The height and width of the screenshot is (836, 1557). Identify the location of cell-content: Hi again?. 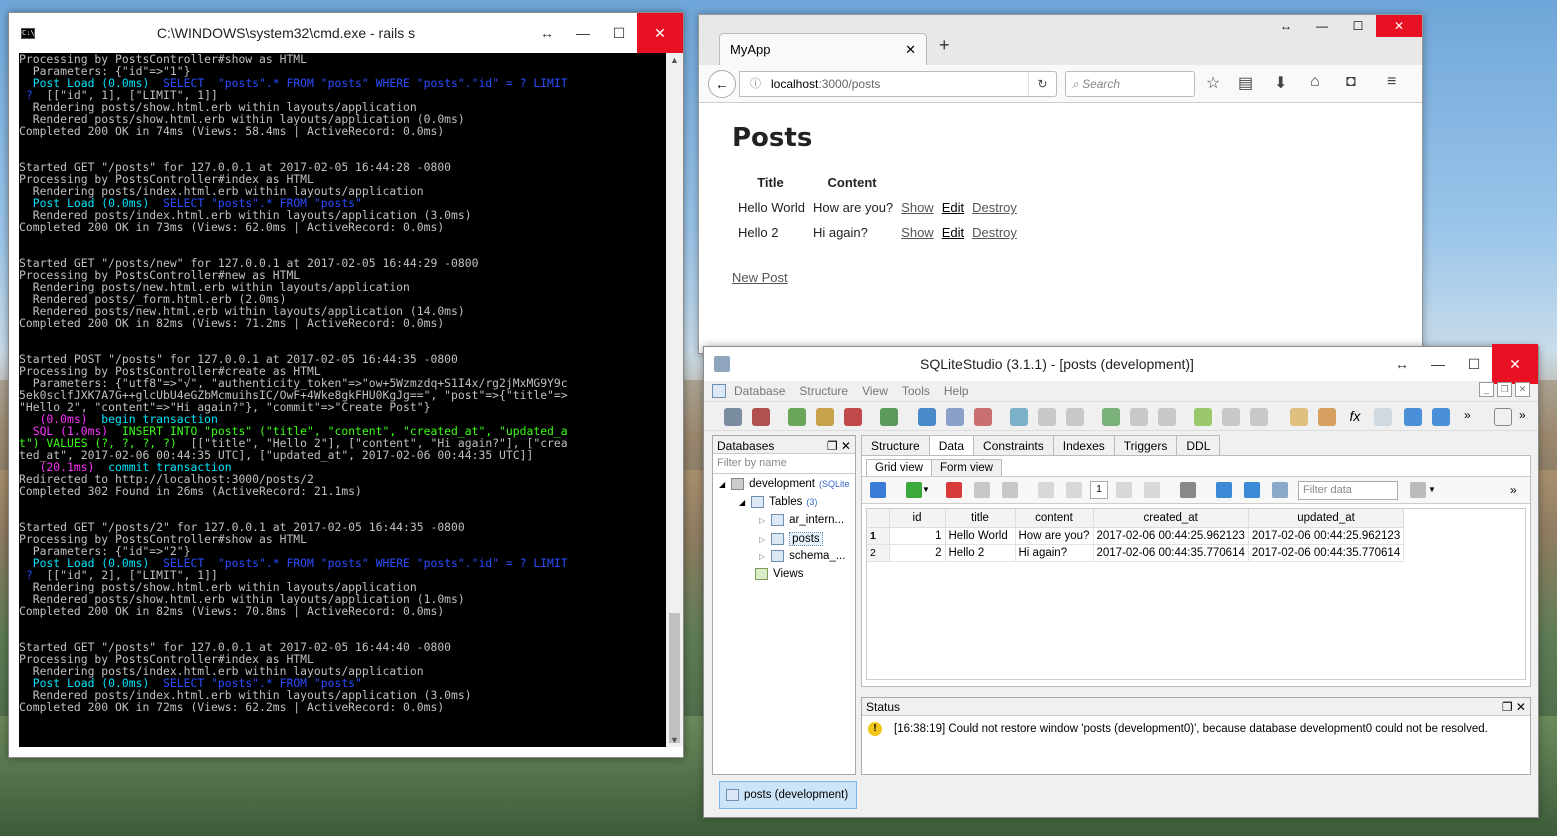
(1054, 553).